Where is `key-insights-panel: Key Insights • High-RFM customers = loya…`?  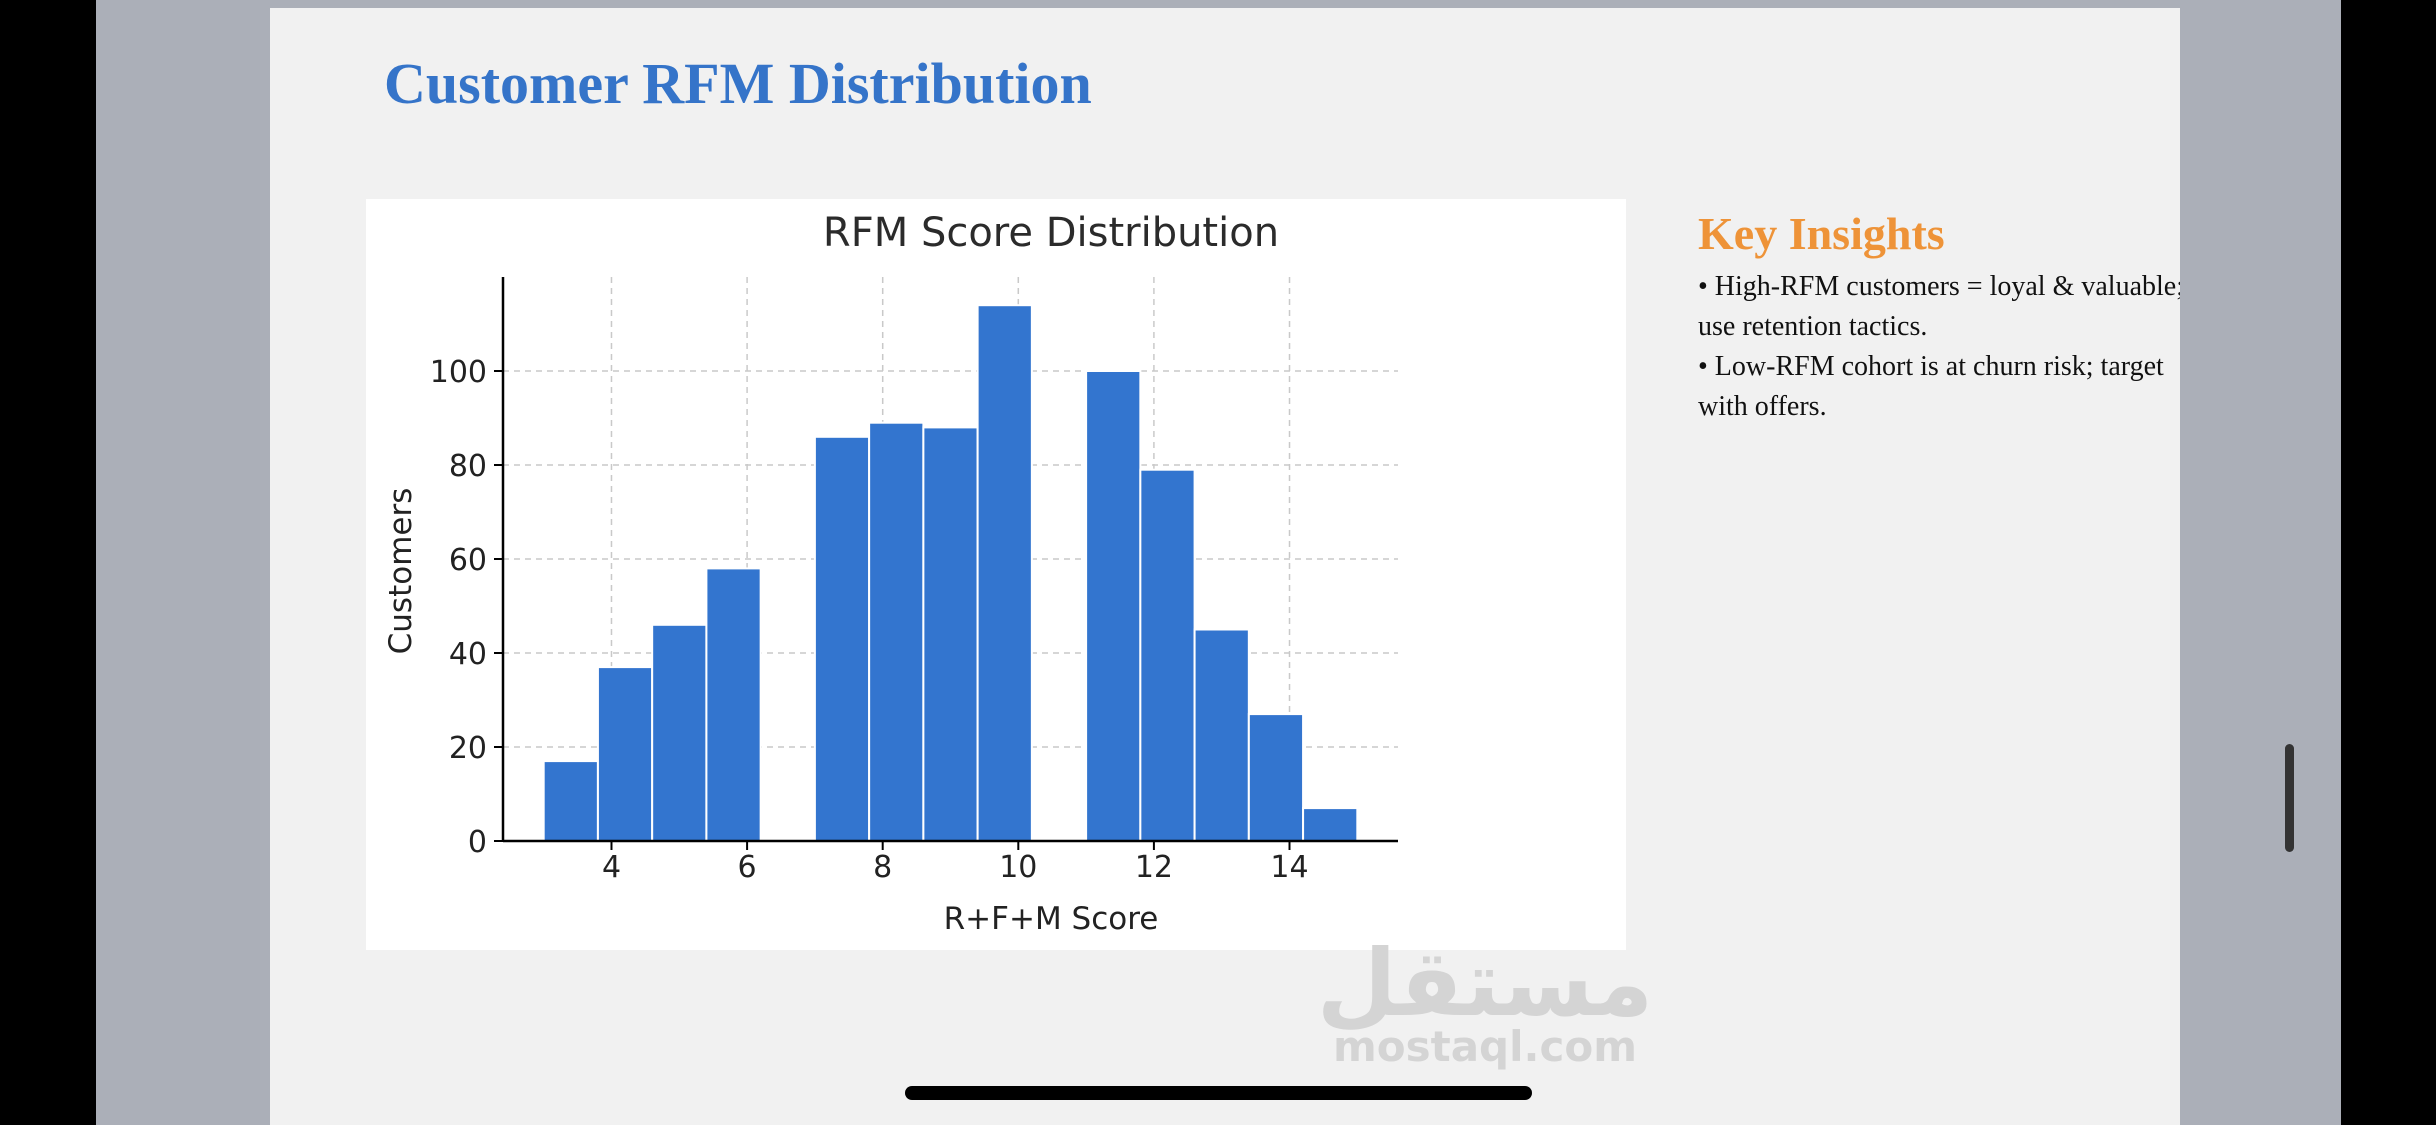
key-insights-panel: Key Insights • High-RFM customers = loya… is located at coordinates (1939, 316).